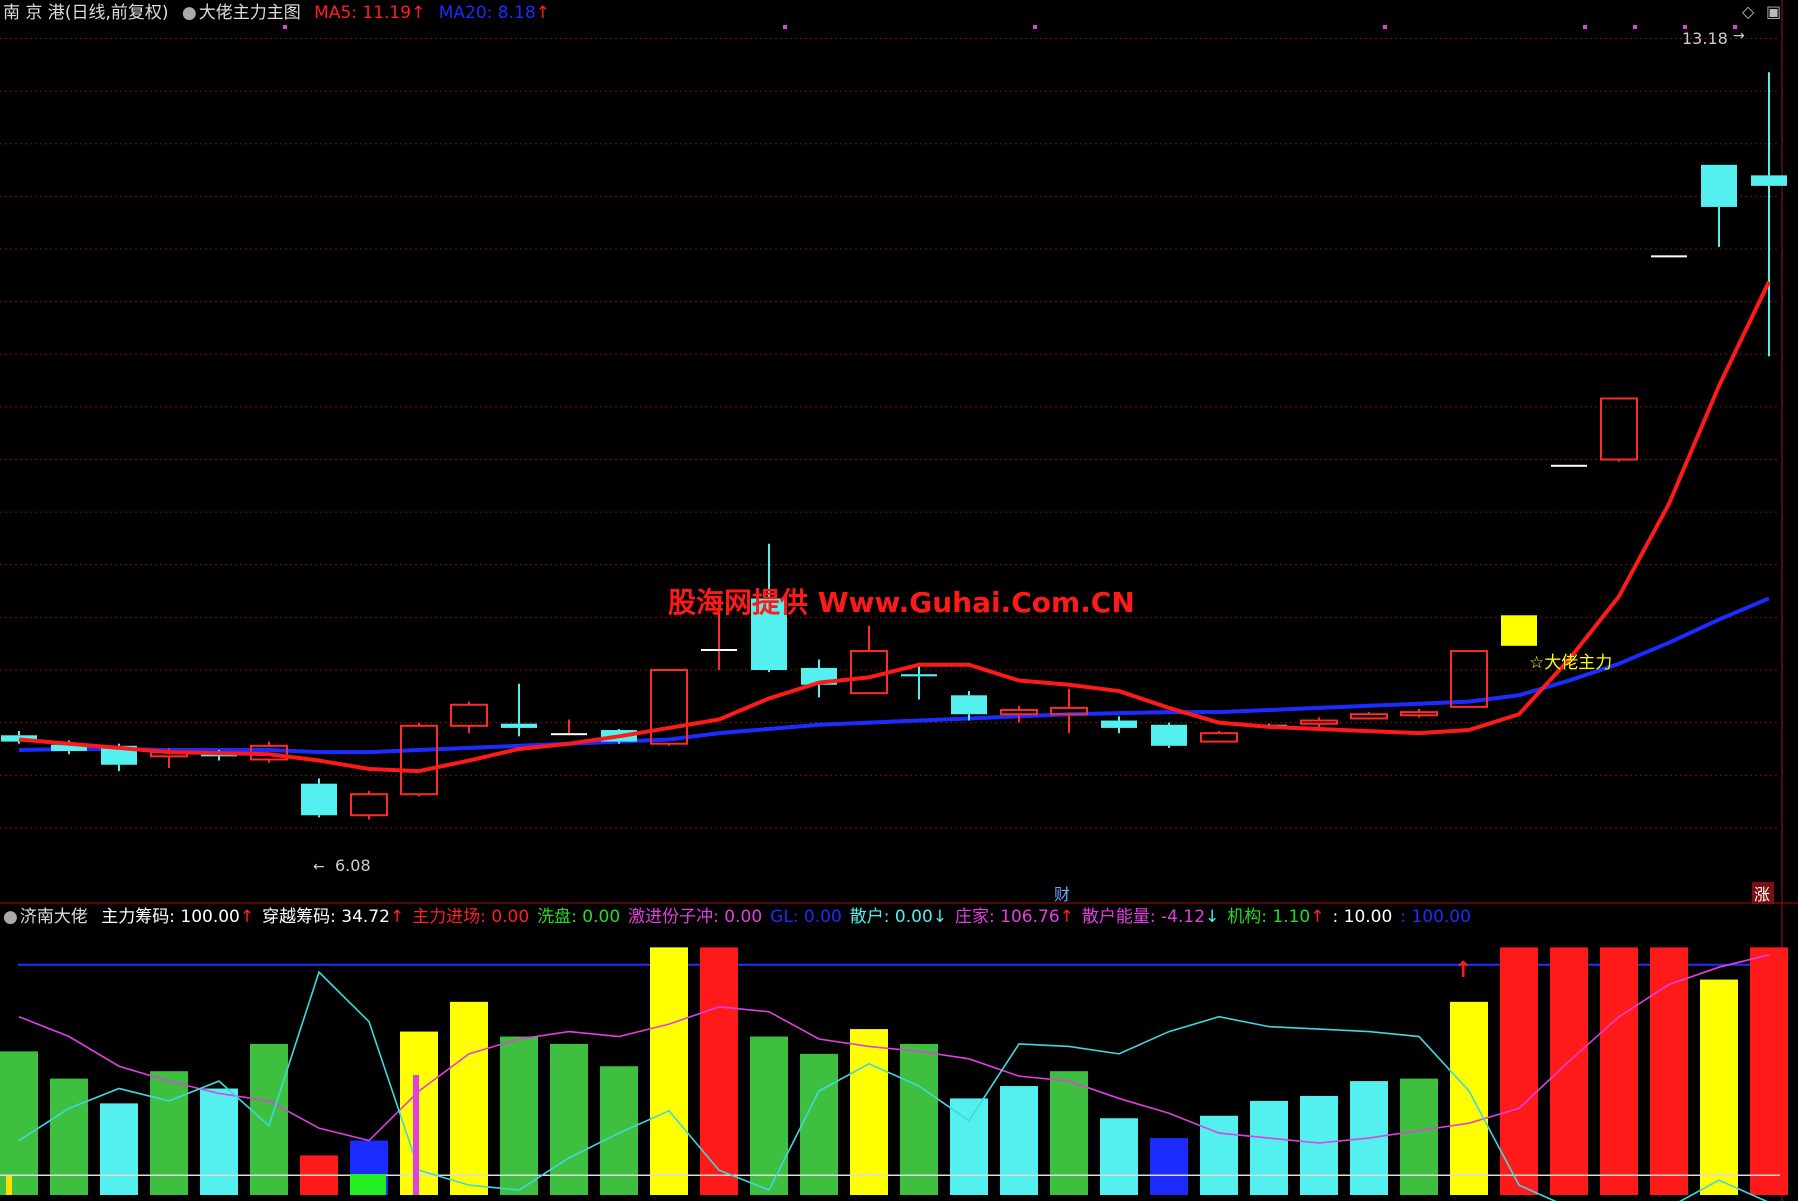 This screenshot has height=1201, width=1798. Describe the element at coordinates (353, 865) in the screenshot. I see `low-price-label: 6.08` at that location.